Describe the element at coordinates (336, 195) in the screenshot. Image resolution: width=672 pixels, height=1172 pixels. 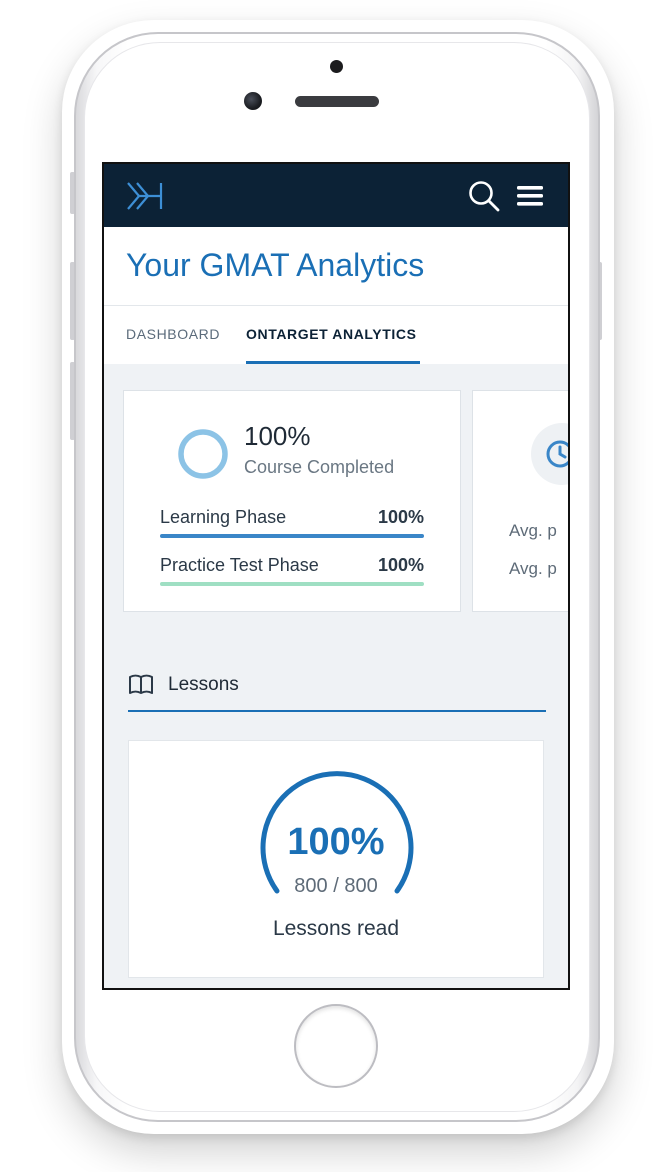
I see `app-header` at that location.